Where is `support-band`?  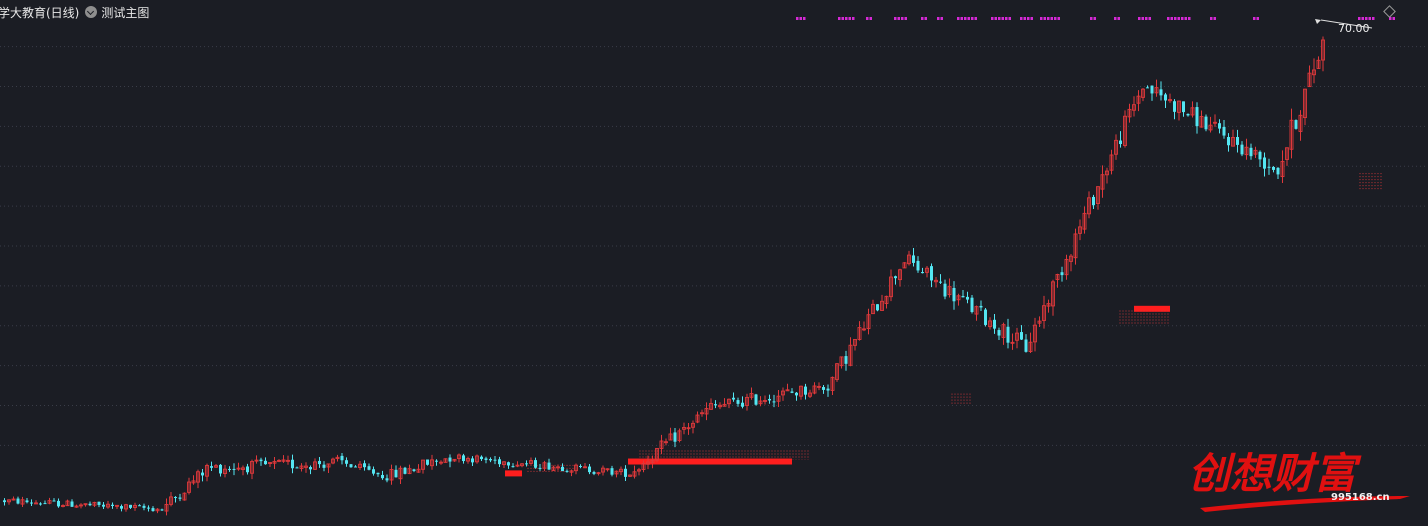 support-band is located at coordinates (513, 473).